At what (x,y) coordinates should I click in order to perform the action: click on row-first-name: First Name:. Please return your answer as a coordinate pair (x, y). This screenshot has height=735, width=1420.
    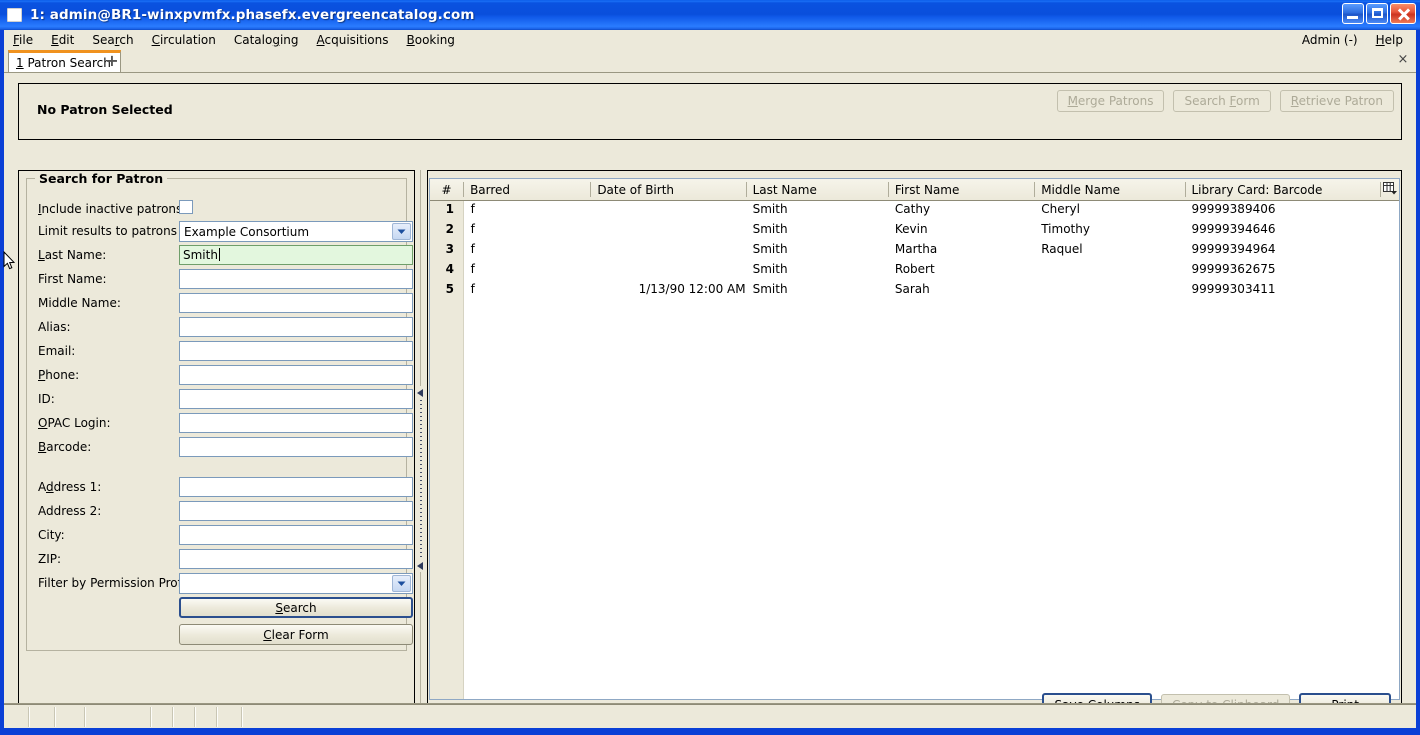
    Looking at the image, I should click on (220, 281).